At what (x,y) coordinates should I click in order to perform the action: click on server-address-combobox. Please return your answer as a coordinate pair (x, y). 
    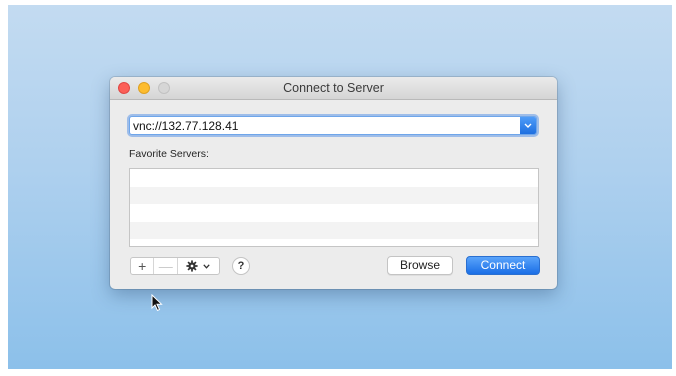
    Looking at the image, I should click on (333, 125).